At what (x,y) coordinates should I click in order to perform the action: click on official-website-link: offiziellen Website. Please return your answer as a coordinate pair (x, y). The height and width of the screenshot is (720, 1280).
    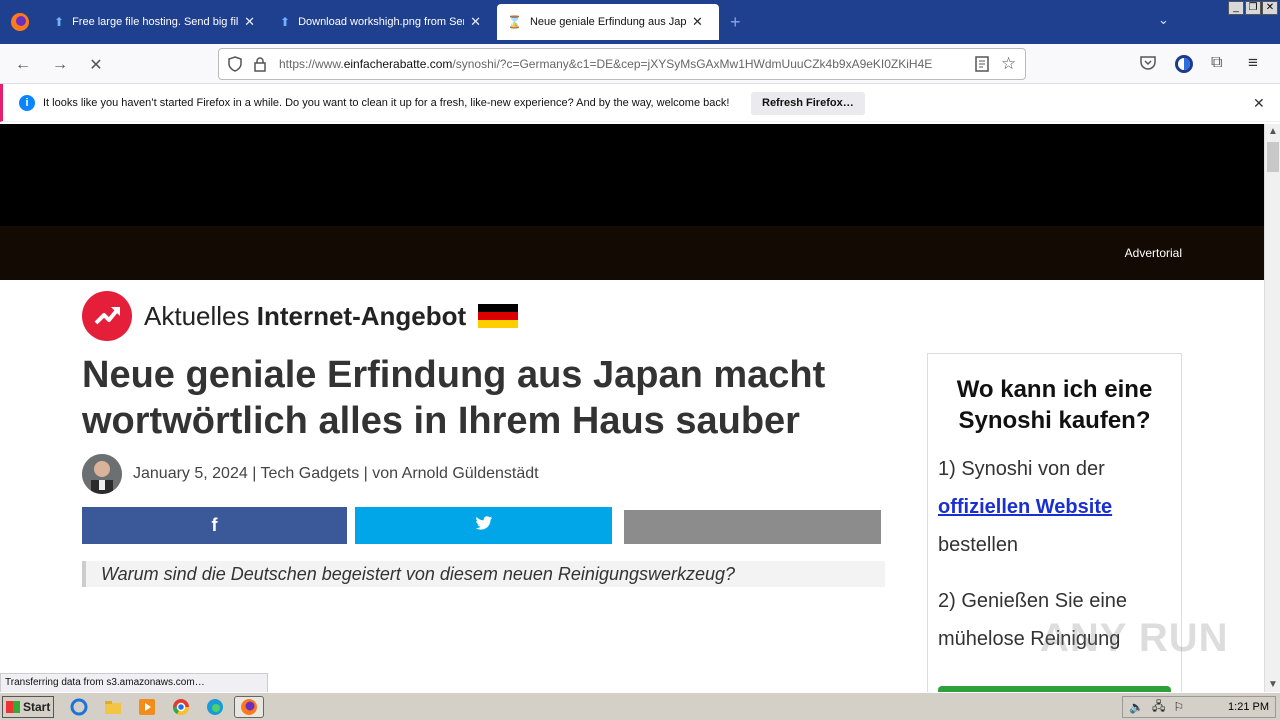
    Looking at the image, I should click on (1025, 507).